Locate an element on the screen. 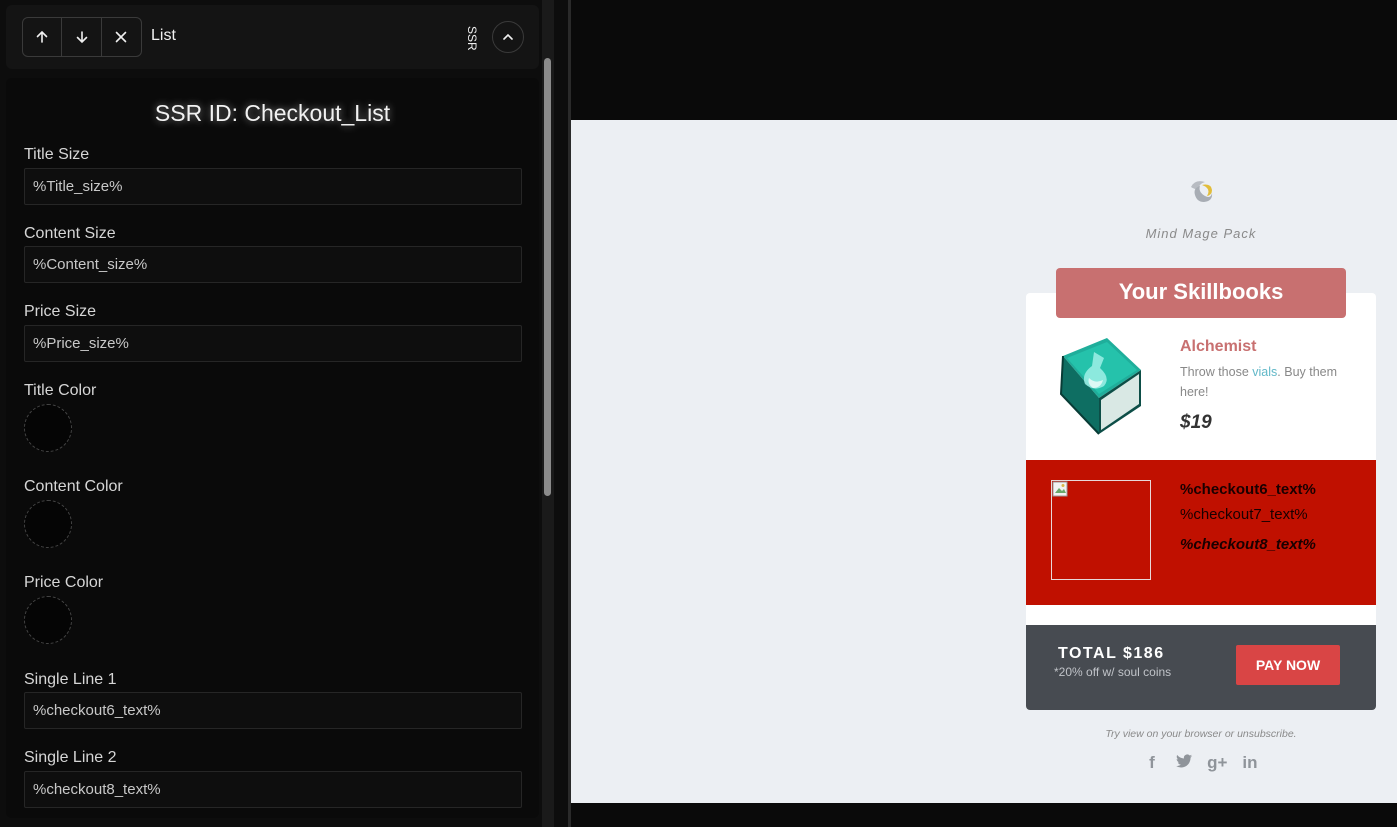  price-size-input: %Price_size% is located at coordinates (273, 343).